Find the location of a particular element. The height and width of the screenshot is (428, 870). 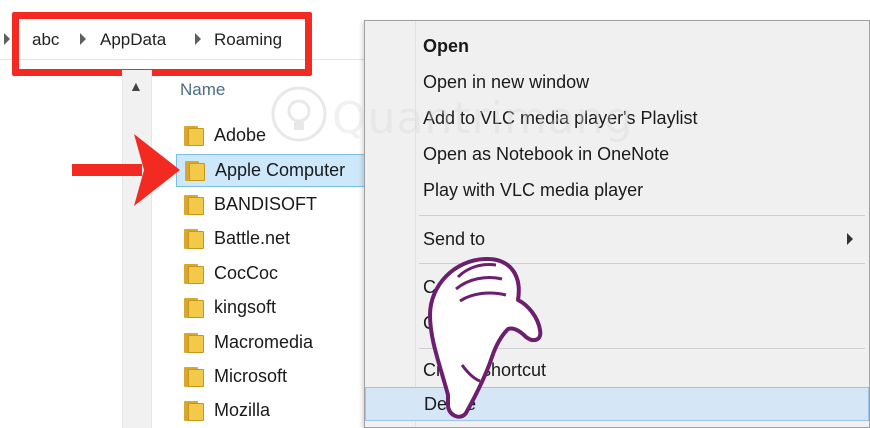

file-row-mozilla: Mozilla is located at coordinates (271, 410).